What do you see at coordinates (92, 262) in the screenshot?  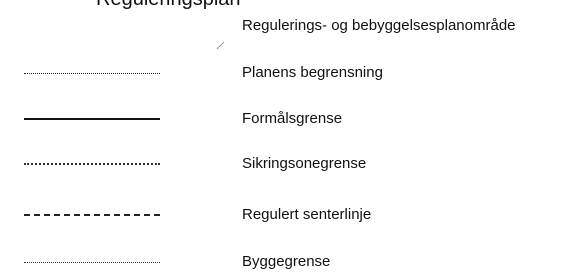 I see `building-limit-line-symbol` at bounding box center [92, 262].